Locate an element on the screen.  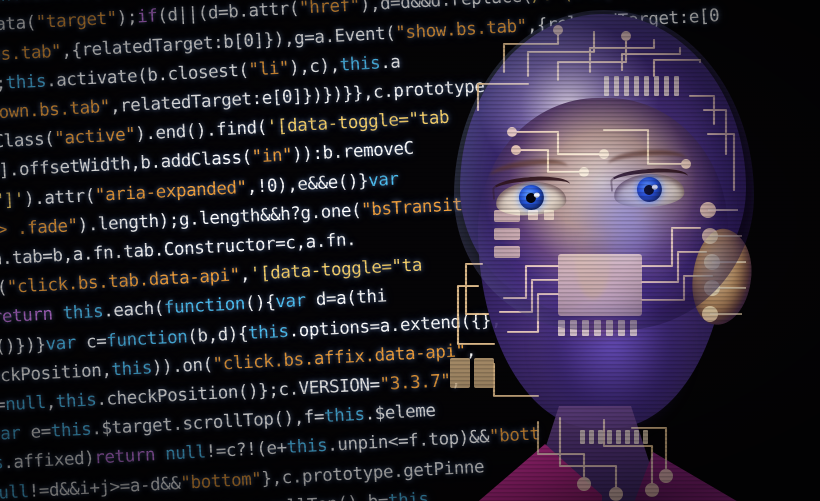
code-token: .affixed) is located at coordinates (48, 461).